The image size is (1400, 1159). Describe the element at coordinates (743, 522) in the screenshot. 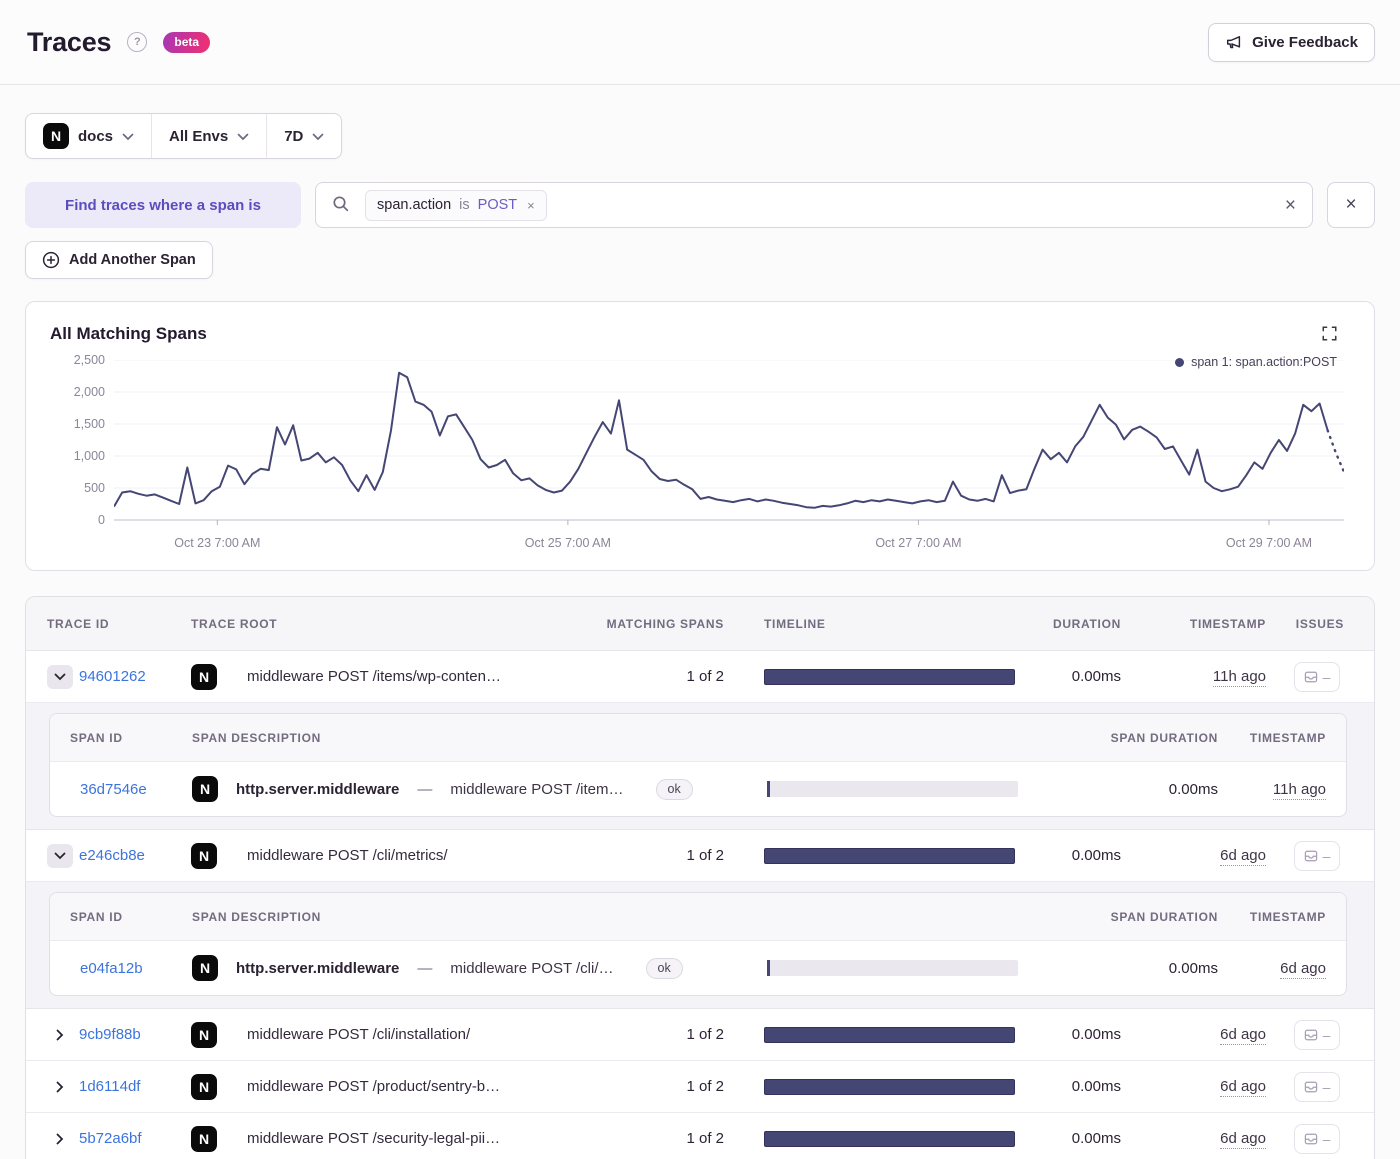

I see `x-axis-ticks` at that location.